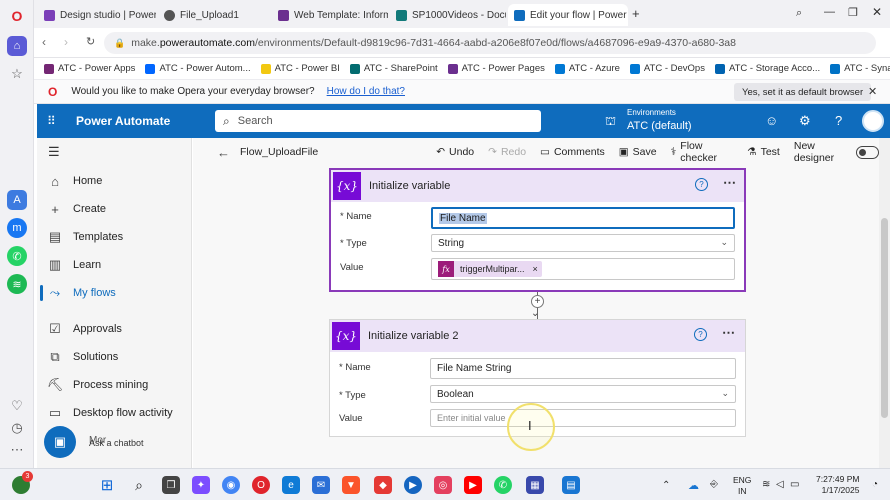 Image resolution: width=890 pixels, height=500 pixels. What do you see at coordinates (139, 485) in the screenshot?
I see `search-icon: ⌕` at bounding box center [139, 485].